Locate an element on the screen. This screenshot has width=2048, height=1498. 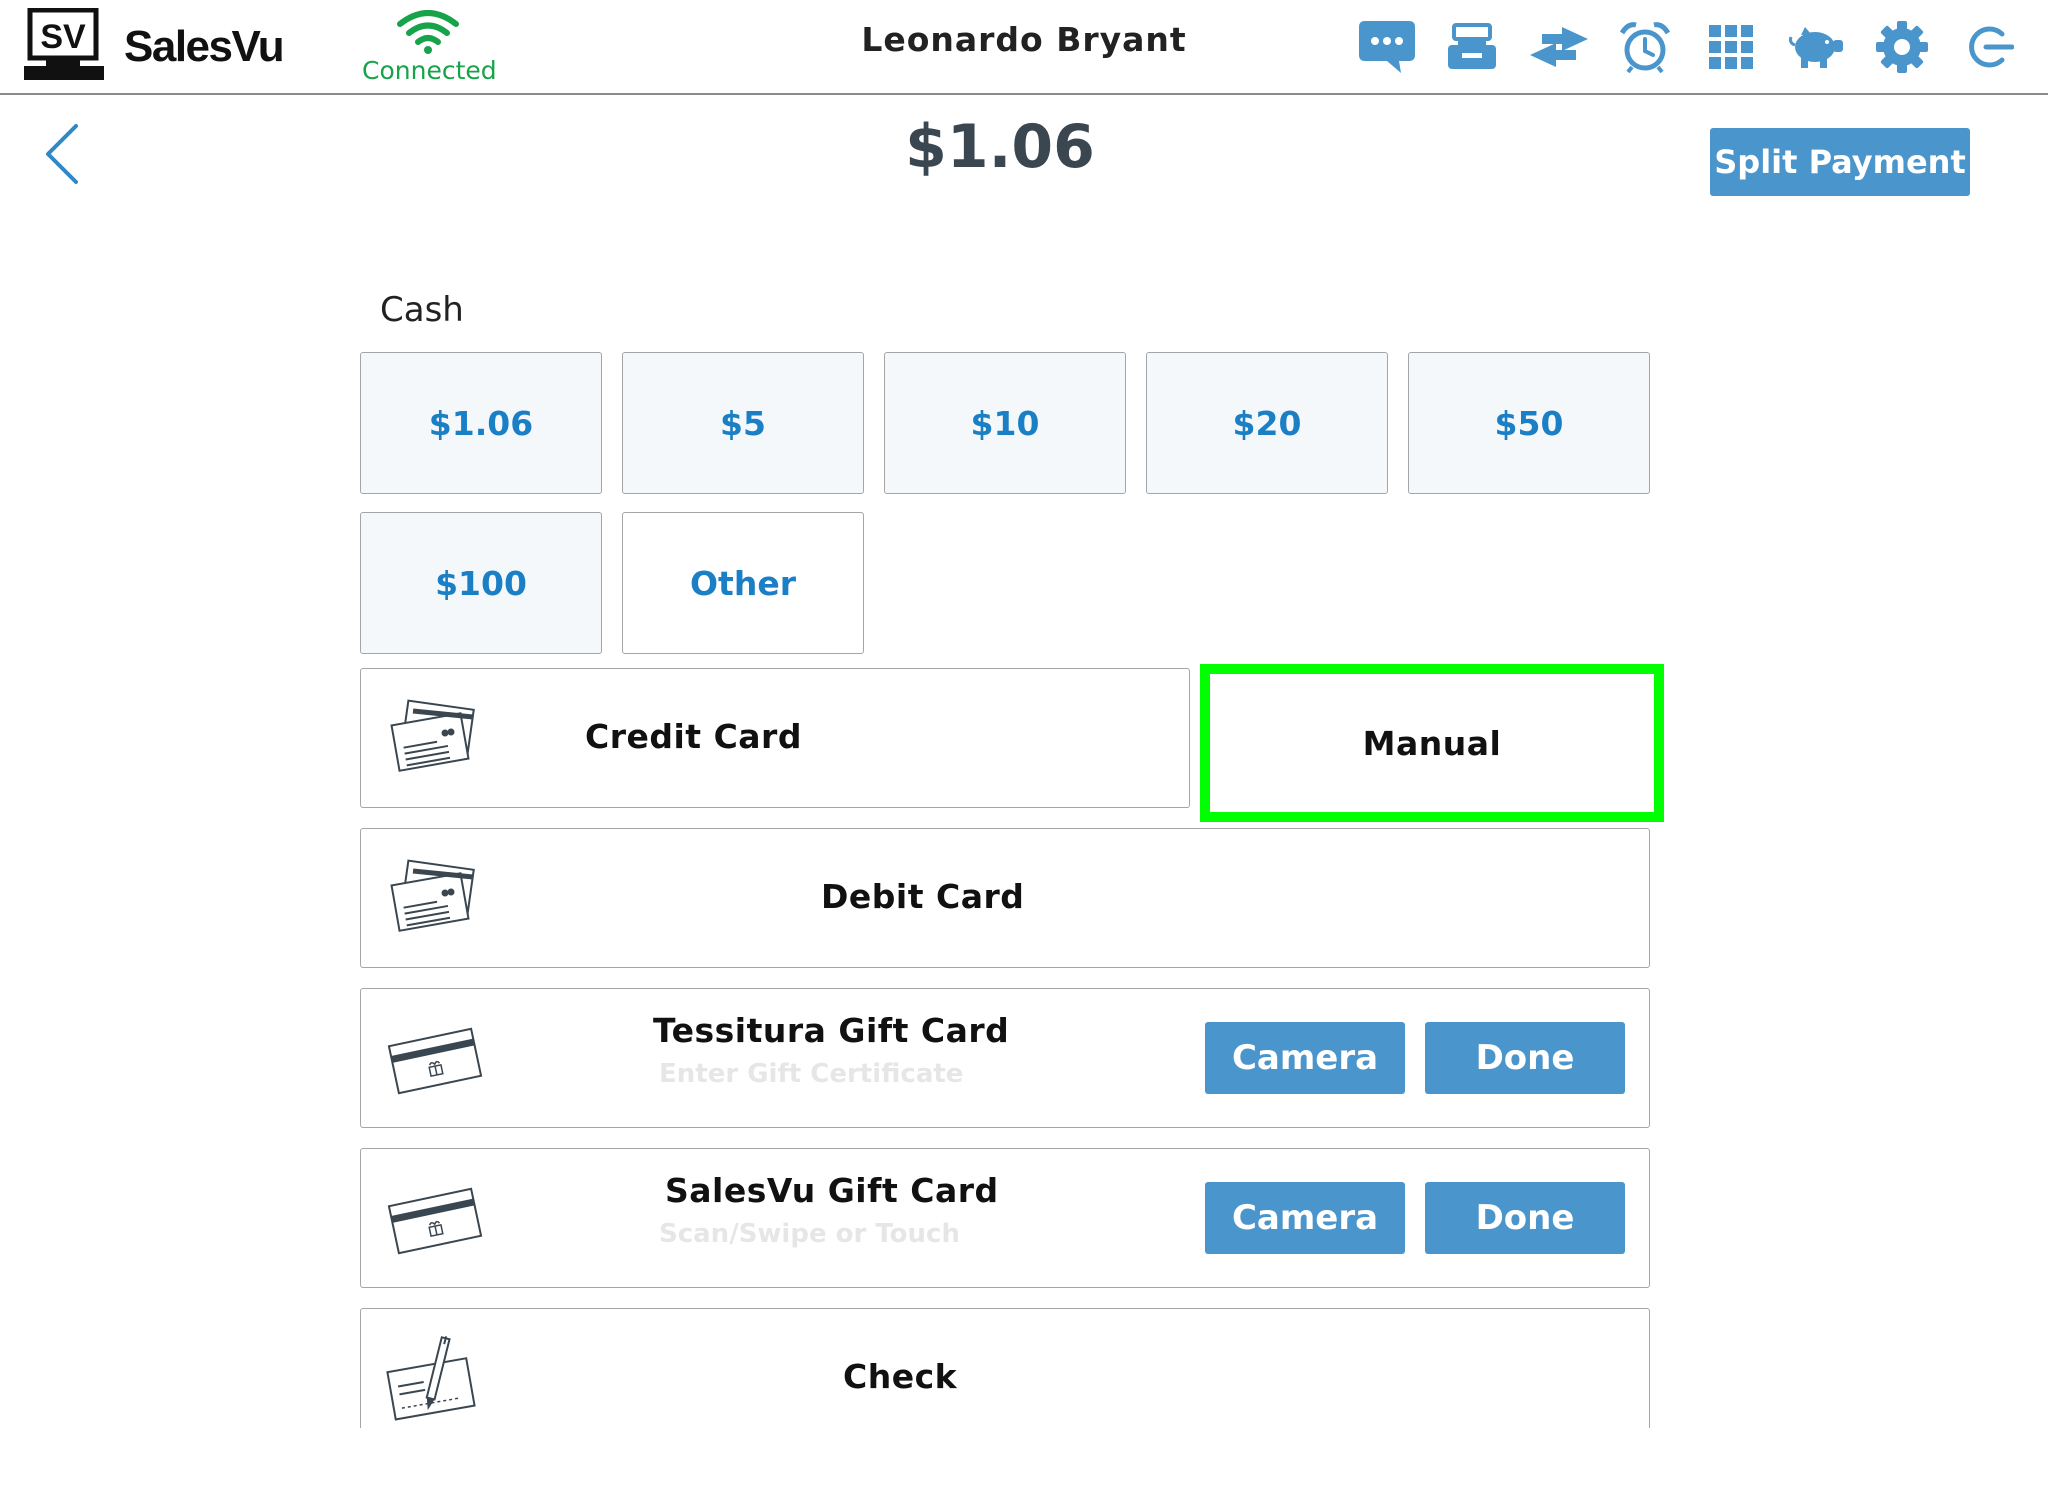
brand-name: SalesVu is located at coordinates (204, 46).